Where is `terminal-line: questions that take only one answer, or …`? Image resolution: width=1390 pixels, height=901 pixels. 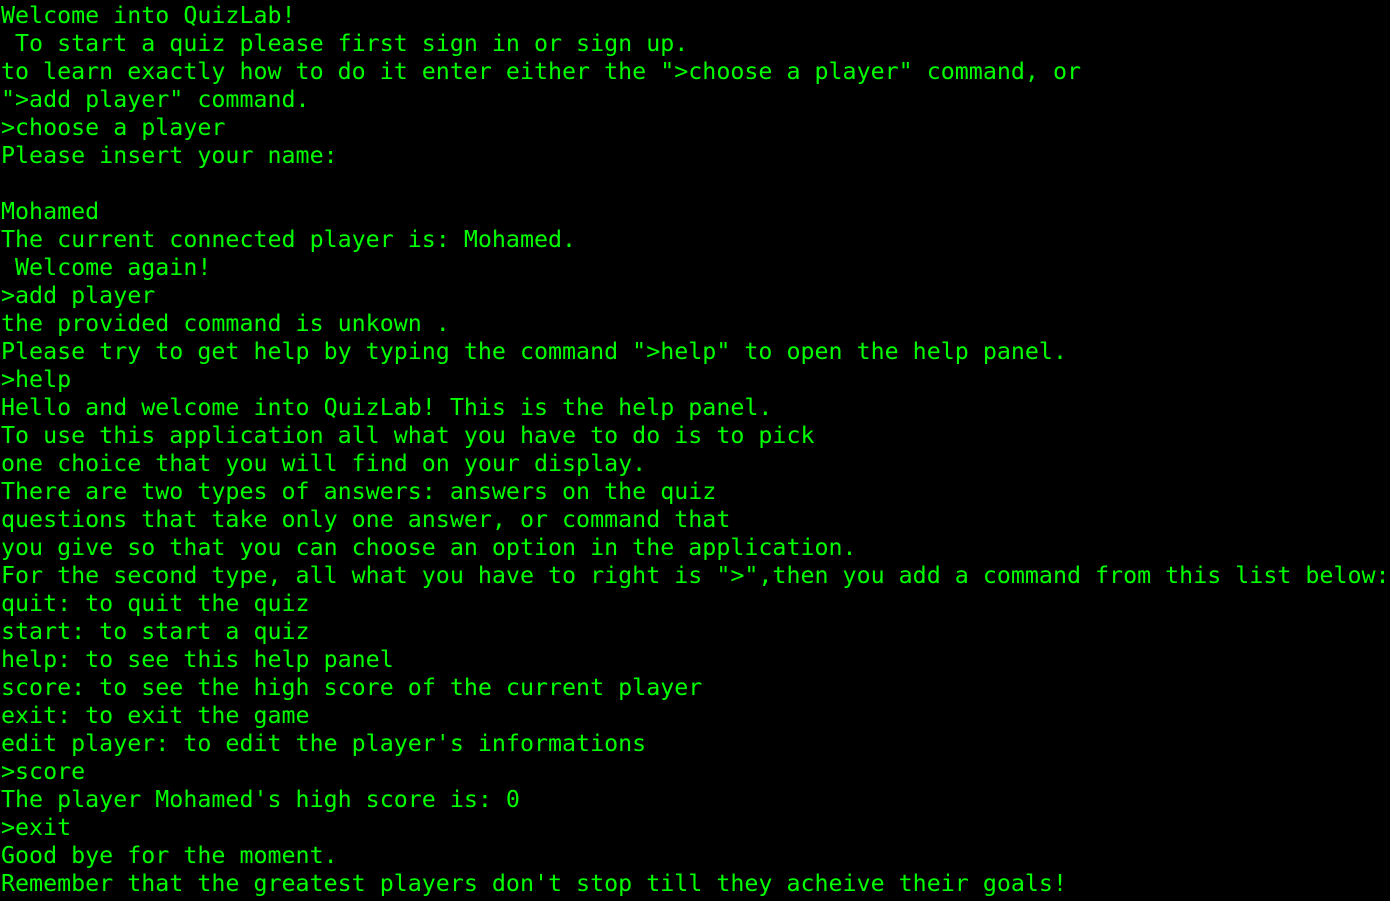 terminal-line: questions that take only one answer, or … is located at coordinates (366, 519).